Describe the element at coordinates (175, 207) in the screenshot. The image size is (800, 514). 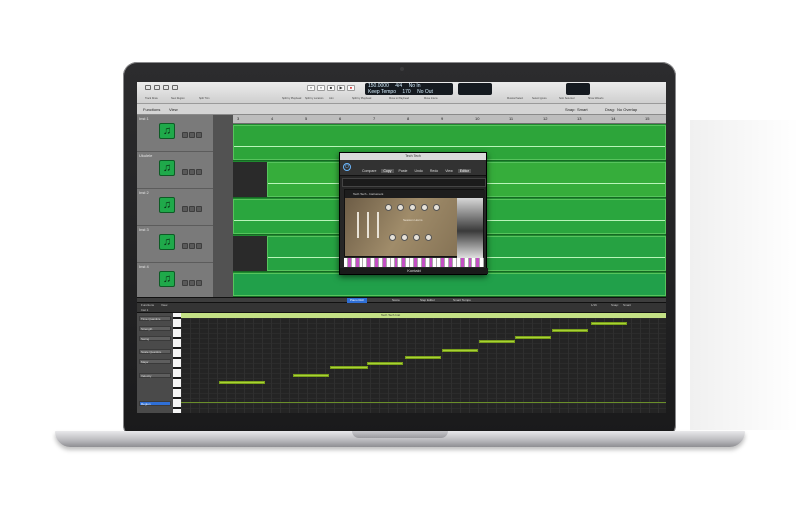
I see `track-header: Inst 2 ♫` at that location.